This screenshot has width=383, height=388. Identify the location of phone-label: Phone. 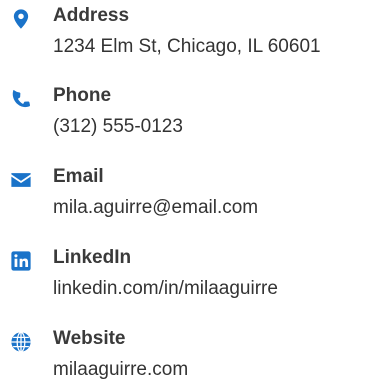
(82, 95).